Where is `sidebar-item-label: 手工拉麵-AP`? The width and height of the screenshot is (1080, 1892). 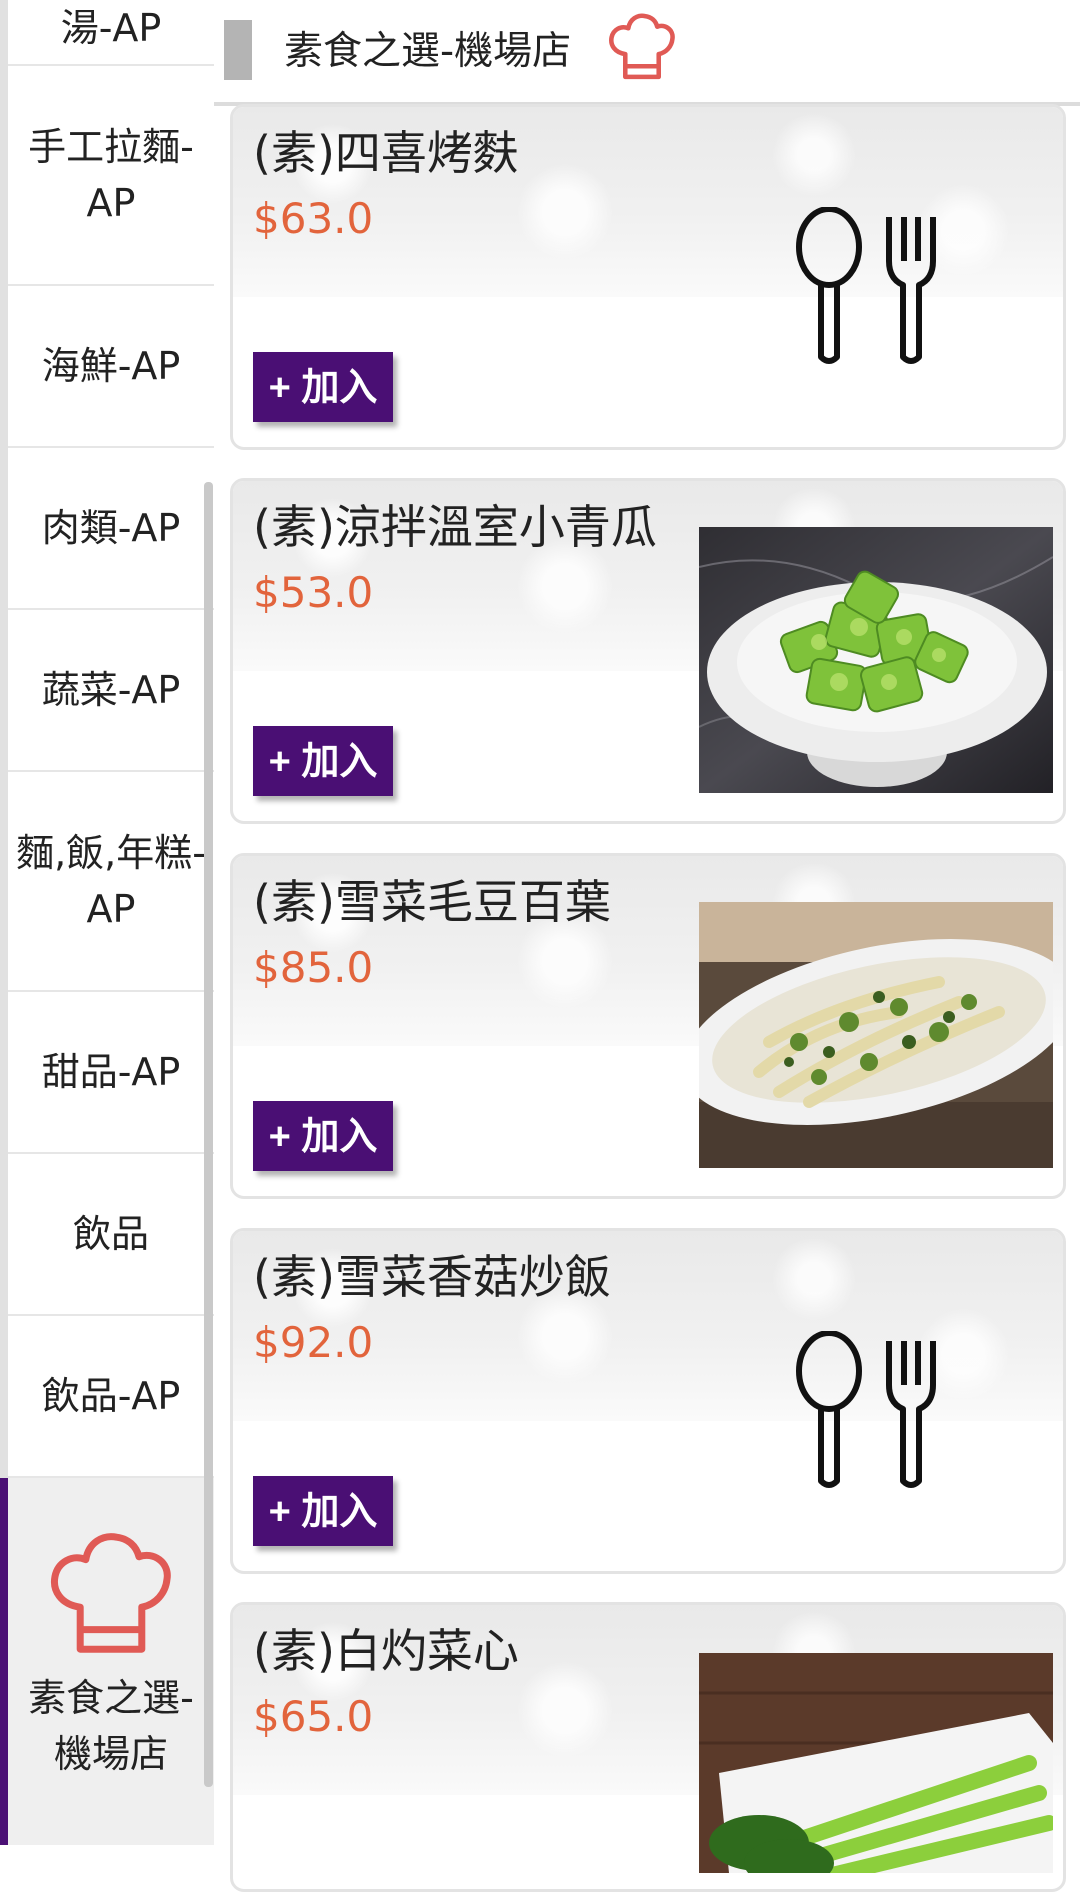
sidebar-item-label: 手工拉麵-AP is located at coordinates (111, 175).